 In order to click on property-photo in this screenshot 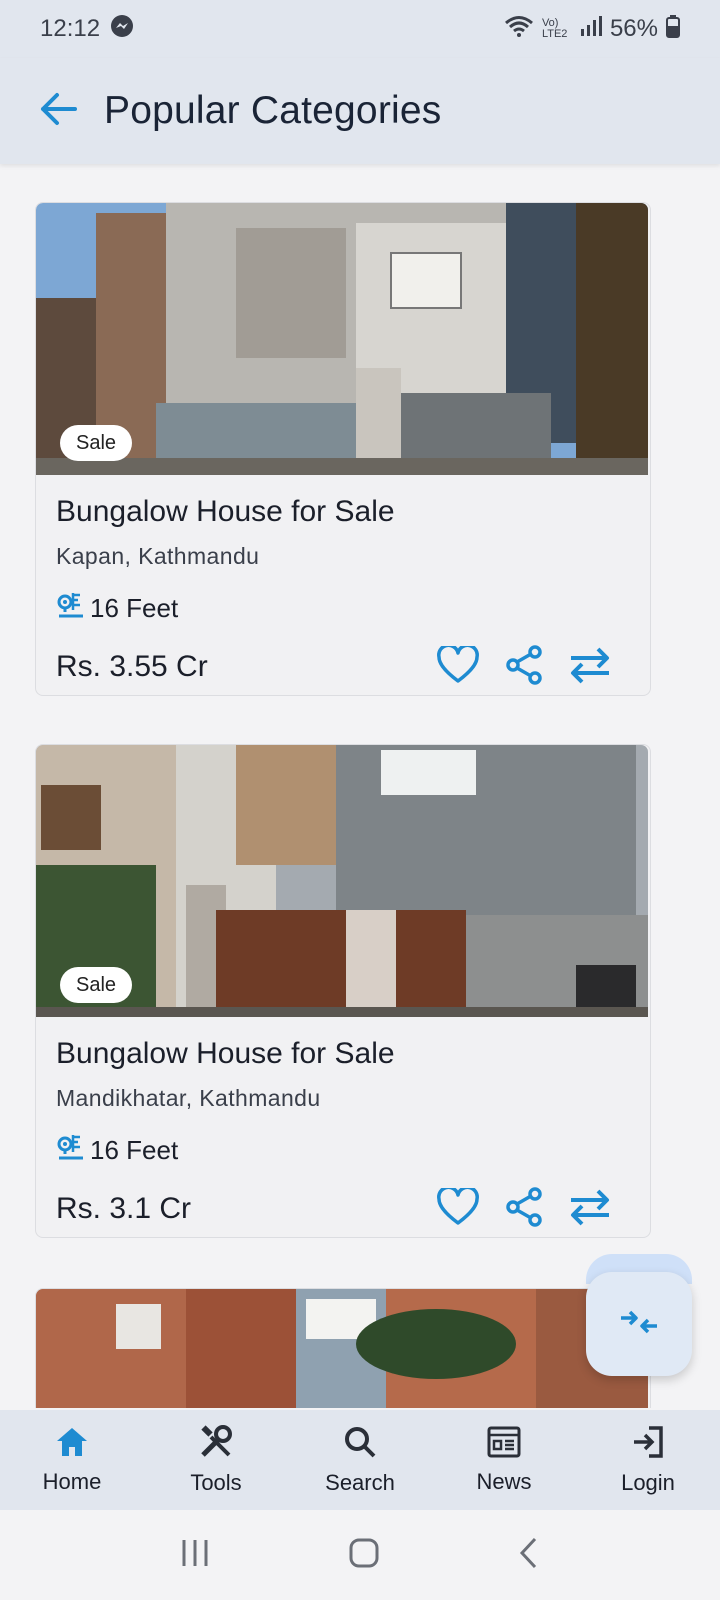, I will do `click(342, 1348)`.